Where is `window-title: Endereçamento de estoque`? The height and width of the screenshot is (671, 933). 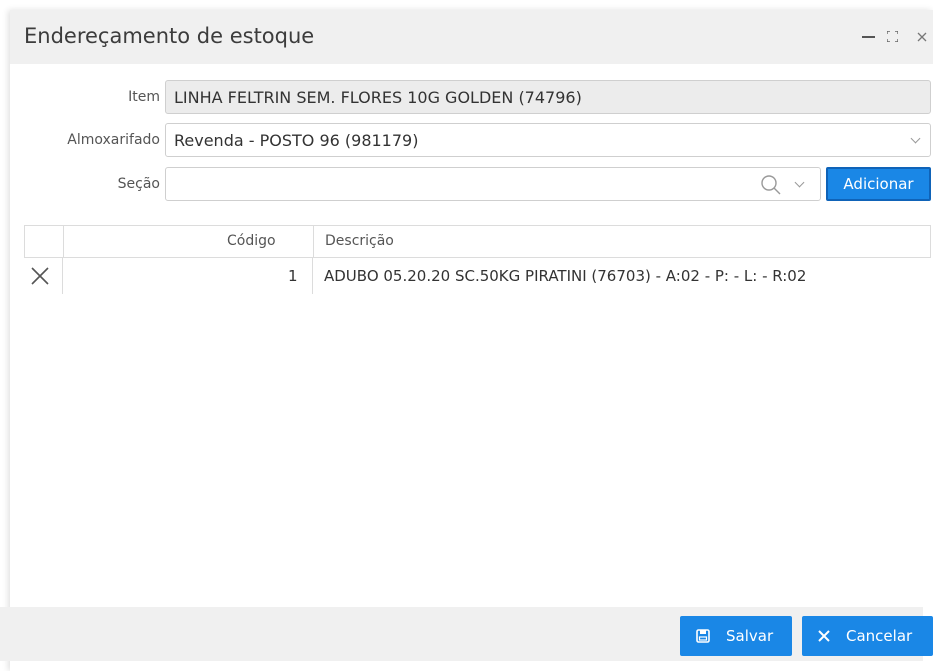 window-title: Endereçamento de estoque is located at coordinates (169, 36).